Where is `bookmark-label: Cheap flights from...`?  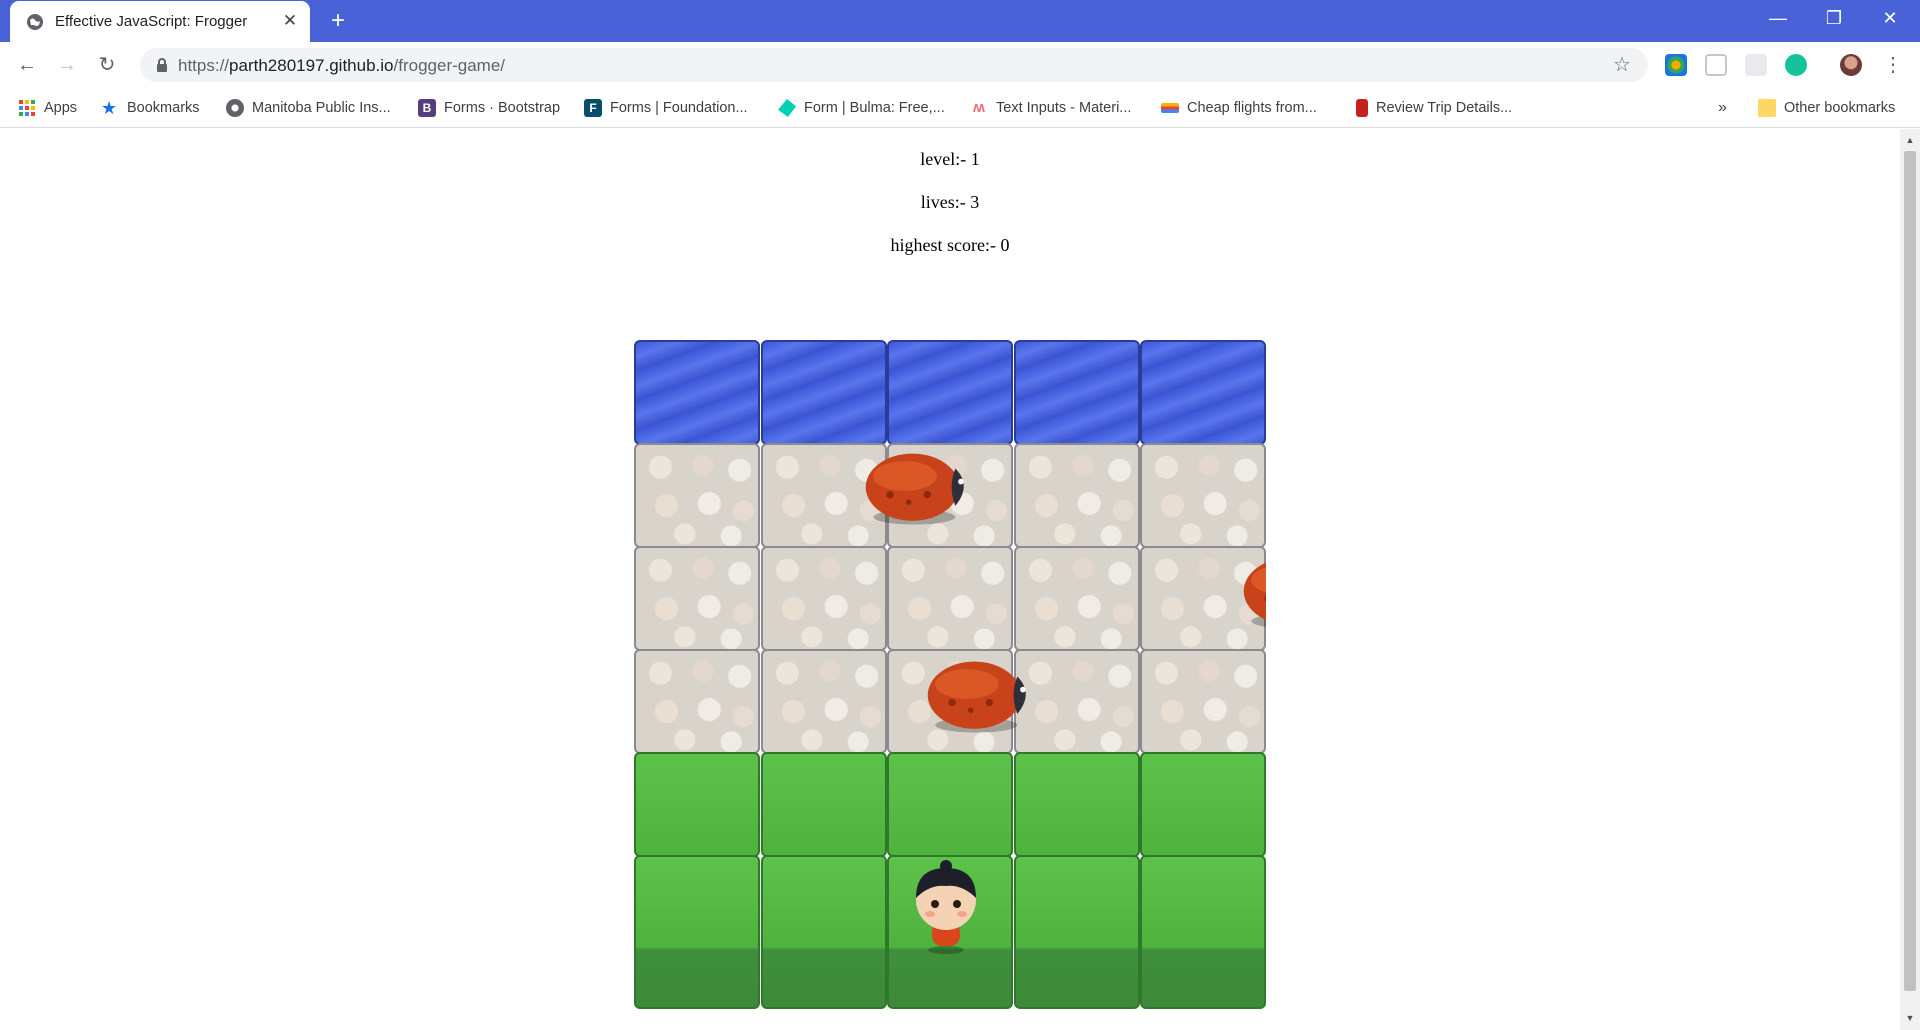 bookmark-label: Cheap flights from... is located at coordinates (1252, 108).